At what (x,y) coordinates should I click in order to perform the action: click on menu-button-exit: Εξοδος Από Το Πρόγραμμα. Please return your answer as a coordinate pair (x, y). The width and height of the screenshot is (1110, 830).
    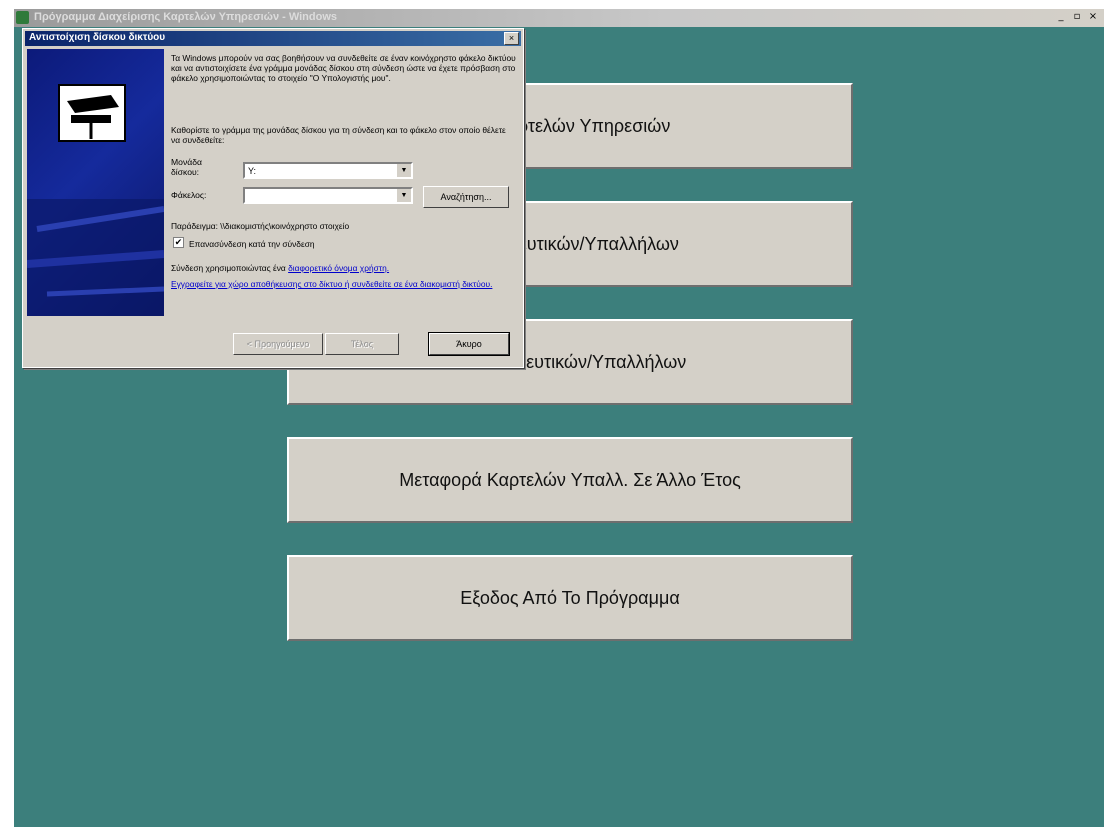
    Looking at the image, I should click on (570, 598).